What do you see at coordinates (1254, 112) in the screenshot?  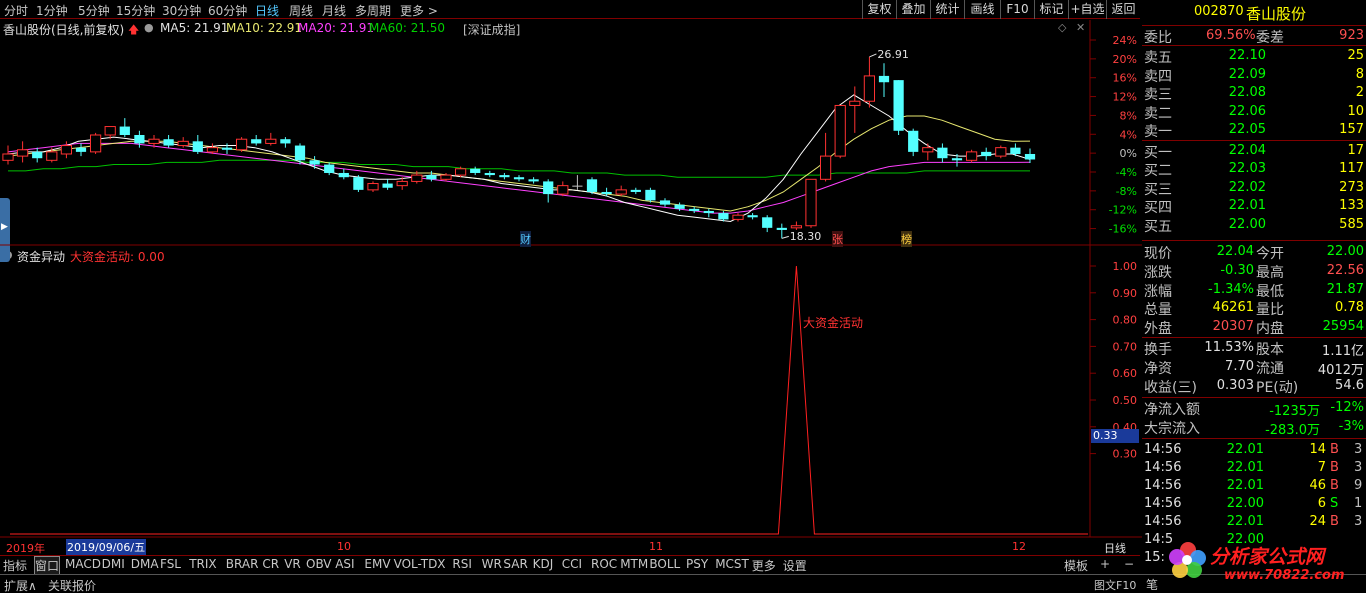 I see `sell-level-row: 卖二 22.06 10` at bounding box center [1254, 112].